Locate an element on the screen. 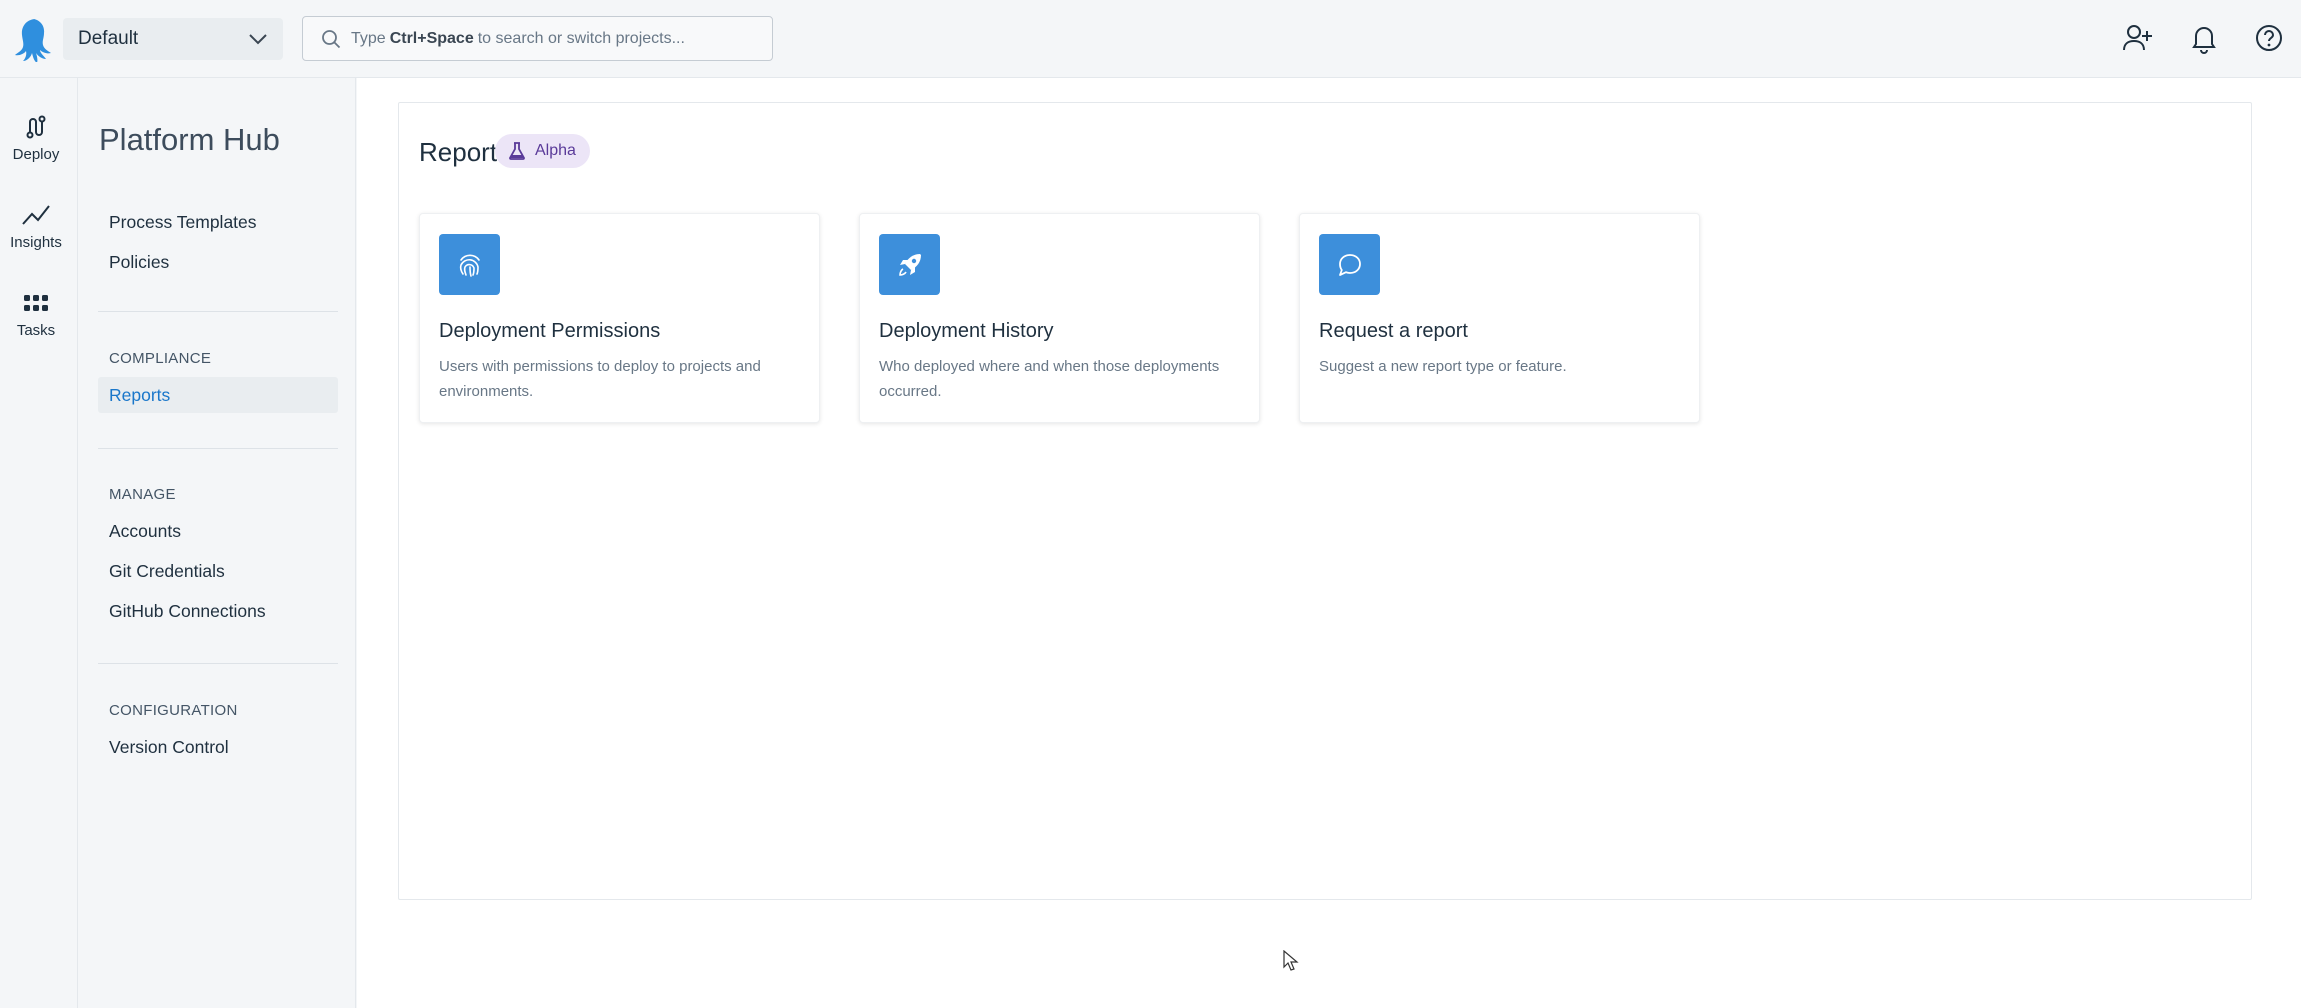  rail-item-deploy: Deploy is located at coordinates (36, 138).